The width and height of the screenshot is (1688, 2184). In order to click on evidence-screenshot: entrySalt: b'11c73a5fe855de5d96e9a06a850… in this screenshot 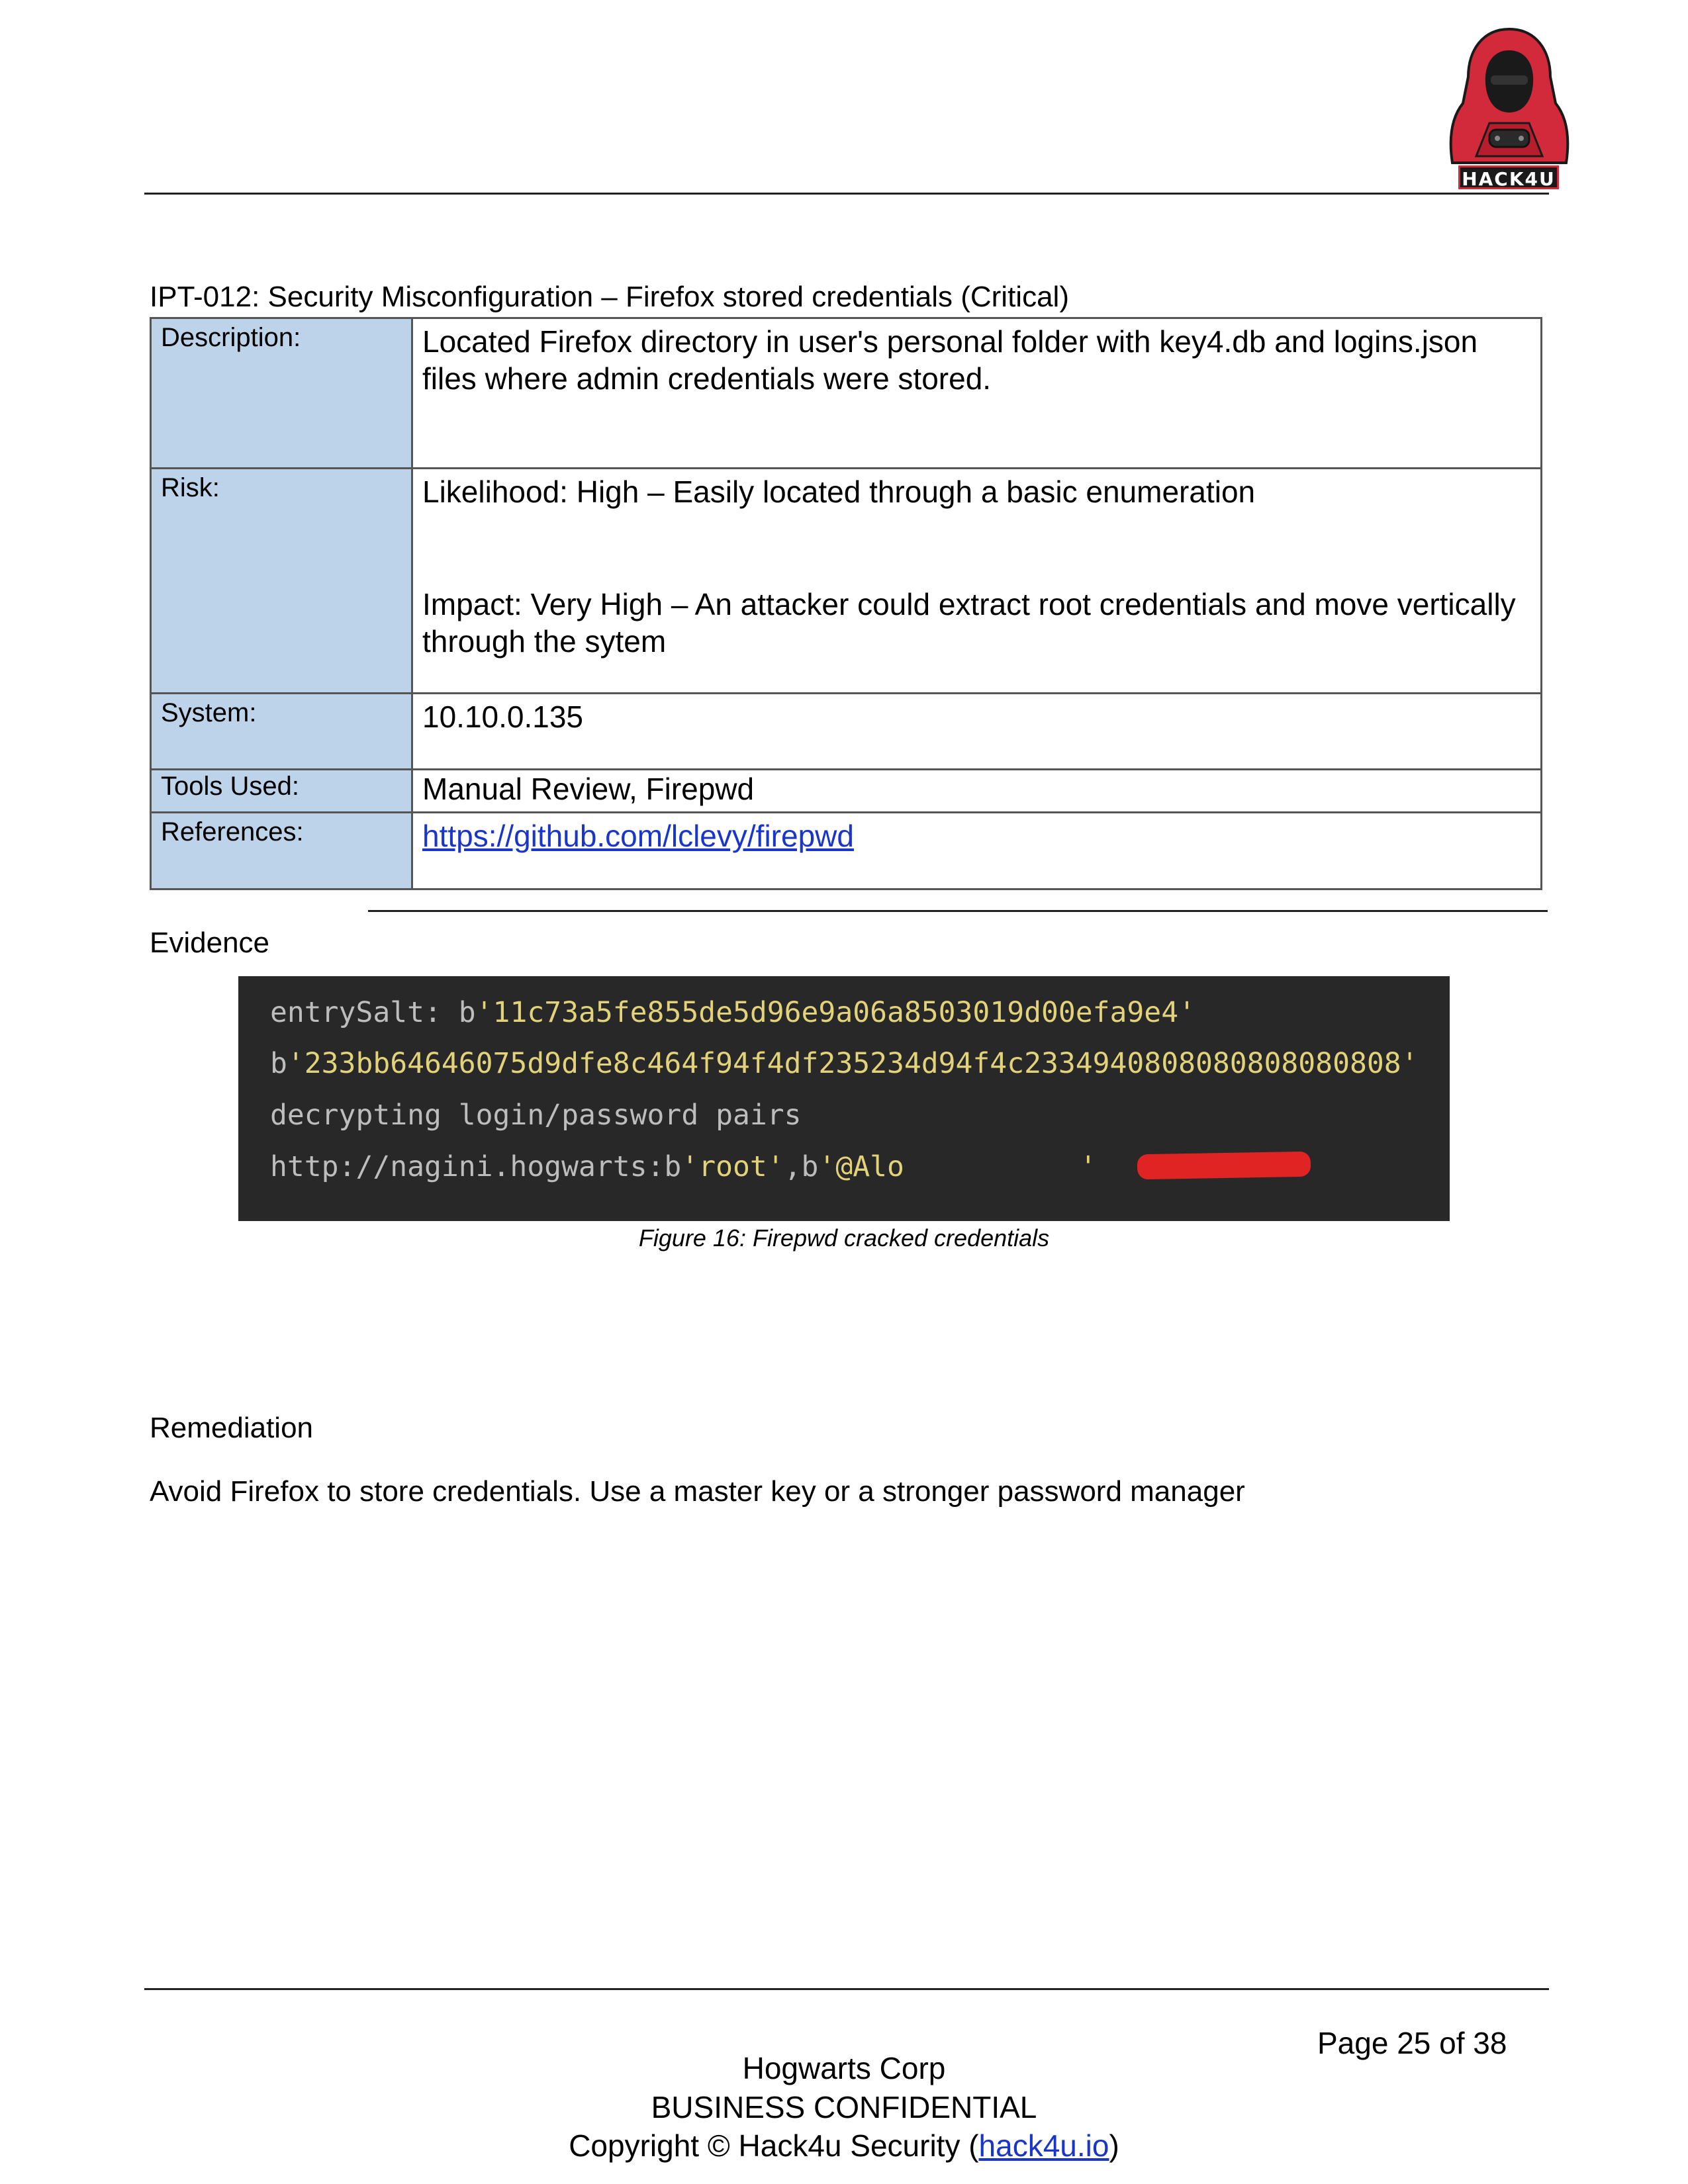, I will do `click(844, 1098)`.